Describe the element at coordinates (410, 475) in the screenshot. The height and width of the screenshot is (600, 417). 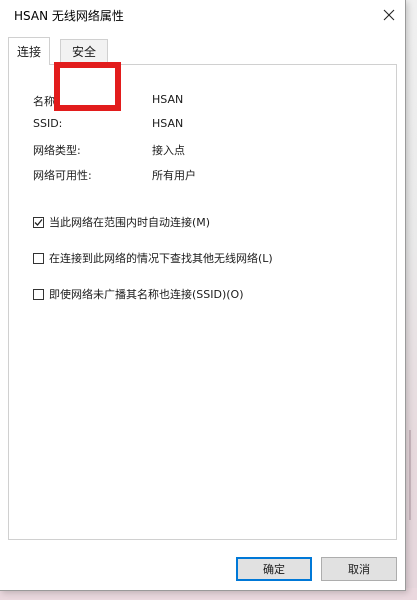
I see `background-stripe` at that location.